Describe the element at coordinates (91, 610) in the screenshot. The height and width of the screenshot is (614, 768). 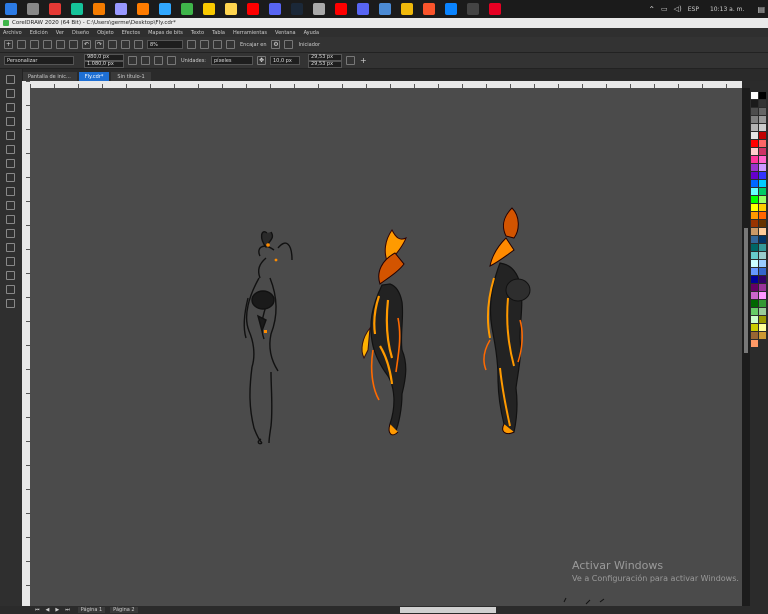
I see `page-tab-1: Página 1` at that location.